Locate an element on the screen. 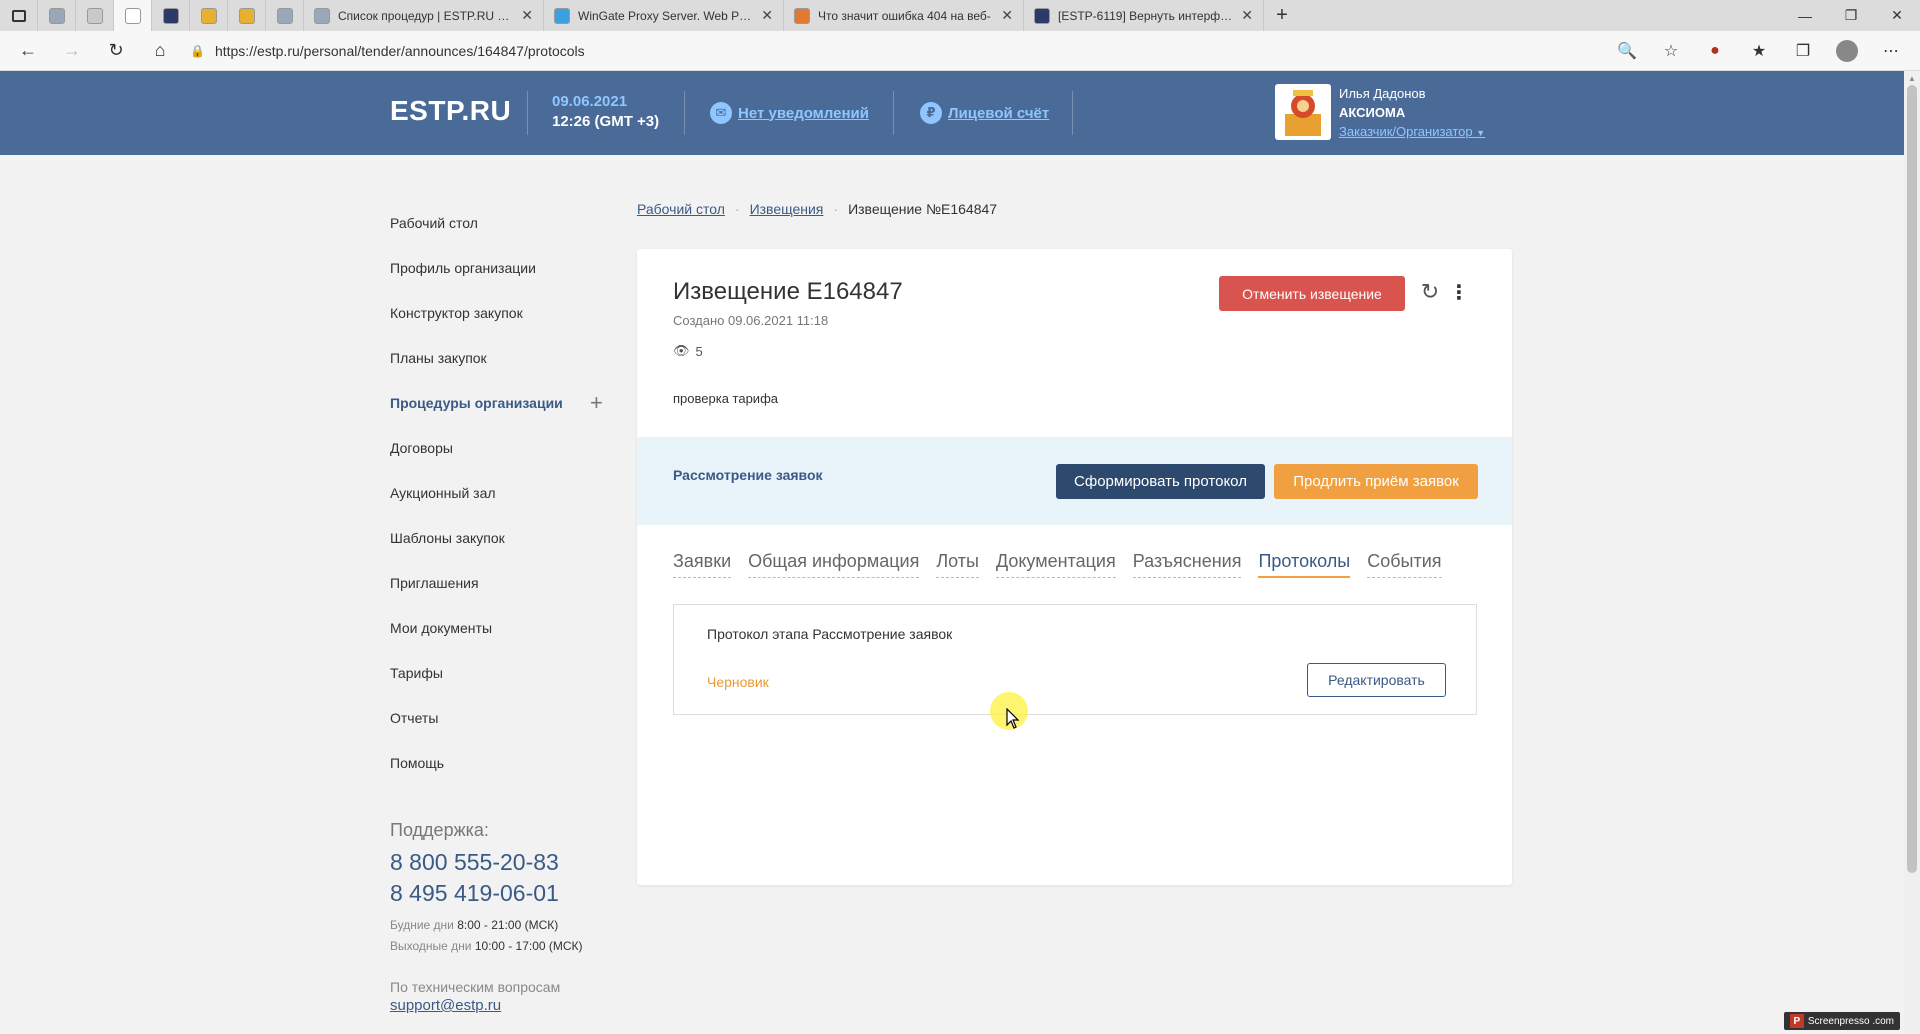 The width and height of the screenshot is (1920, 1034). breadcrumb-link: Извещения is located at coordinates (787, 209).